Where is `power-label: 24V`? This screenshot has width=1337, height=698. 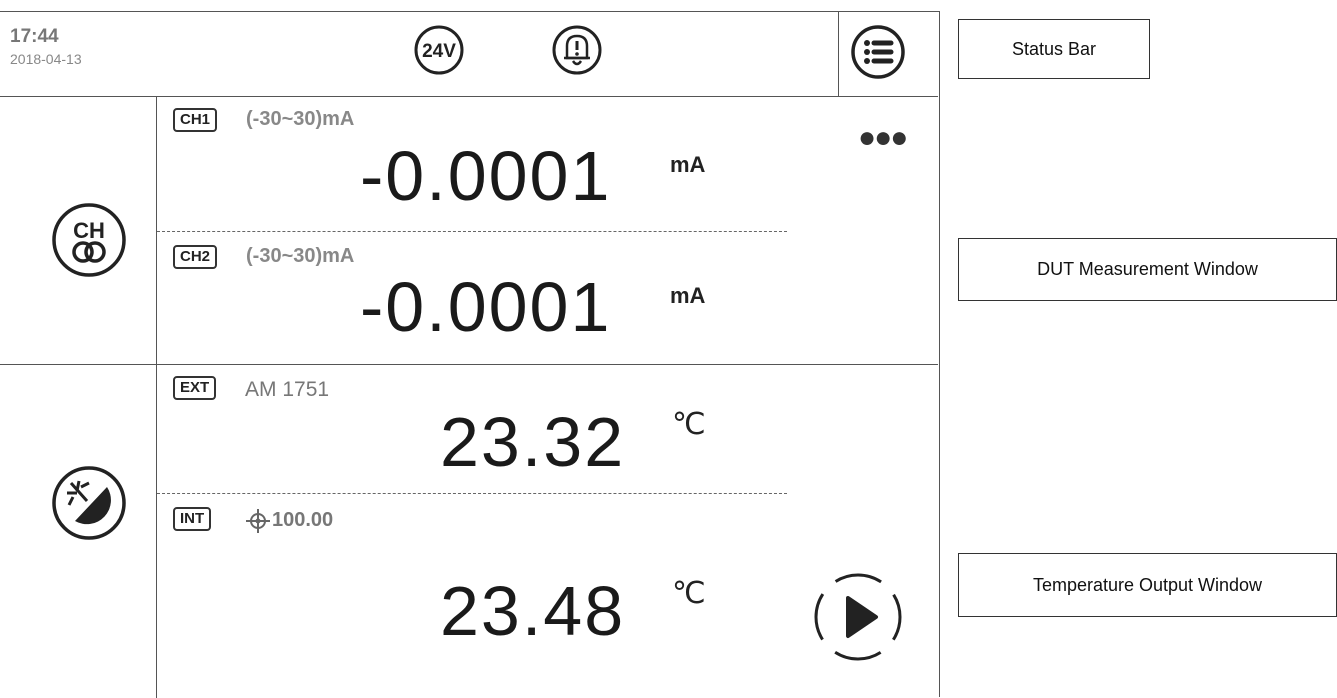
power-label: 24V is located at coordinates (439, 51).